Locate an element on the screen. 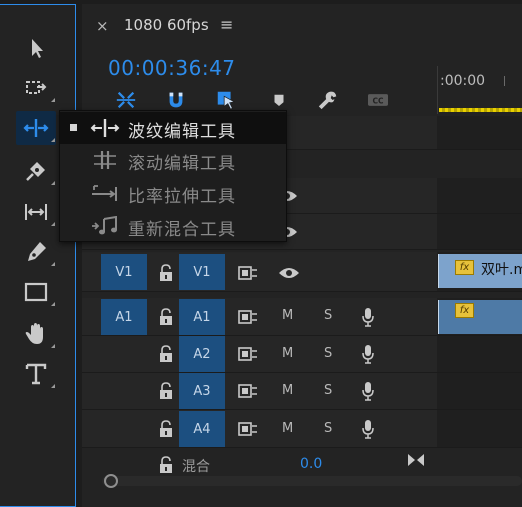  horizontal-zoom-scrollbar is located at coordinates (312, 481).